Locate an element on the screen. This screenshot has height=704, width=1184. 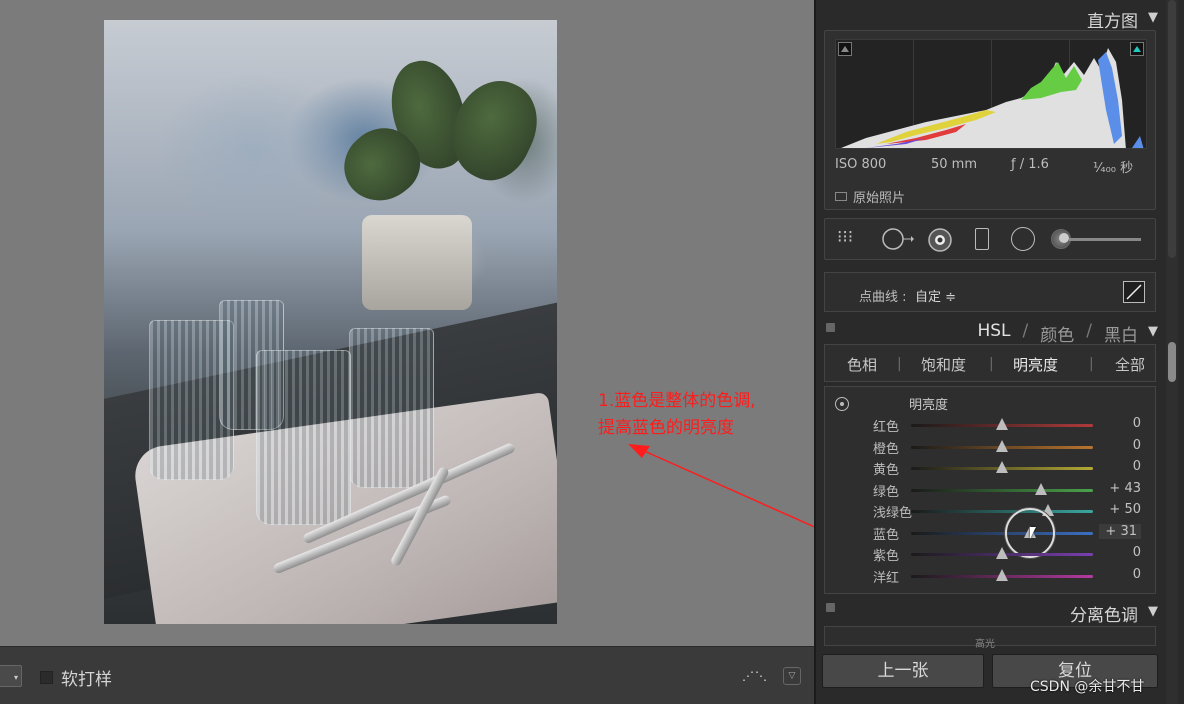
focal-length: 50 mm is located at coordinates (954, 164).